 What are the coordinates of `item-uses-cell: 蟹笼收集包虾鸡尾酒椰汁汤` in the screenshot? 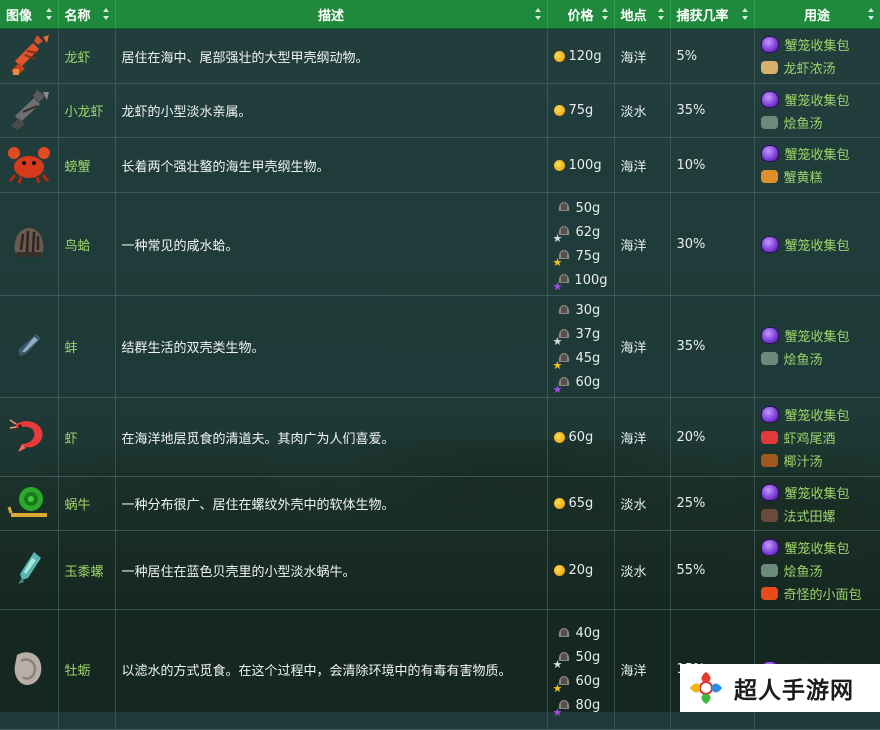 It's located at (817, 437).